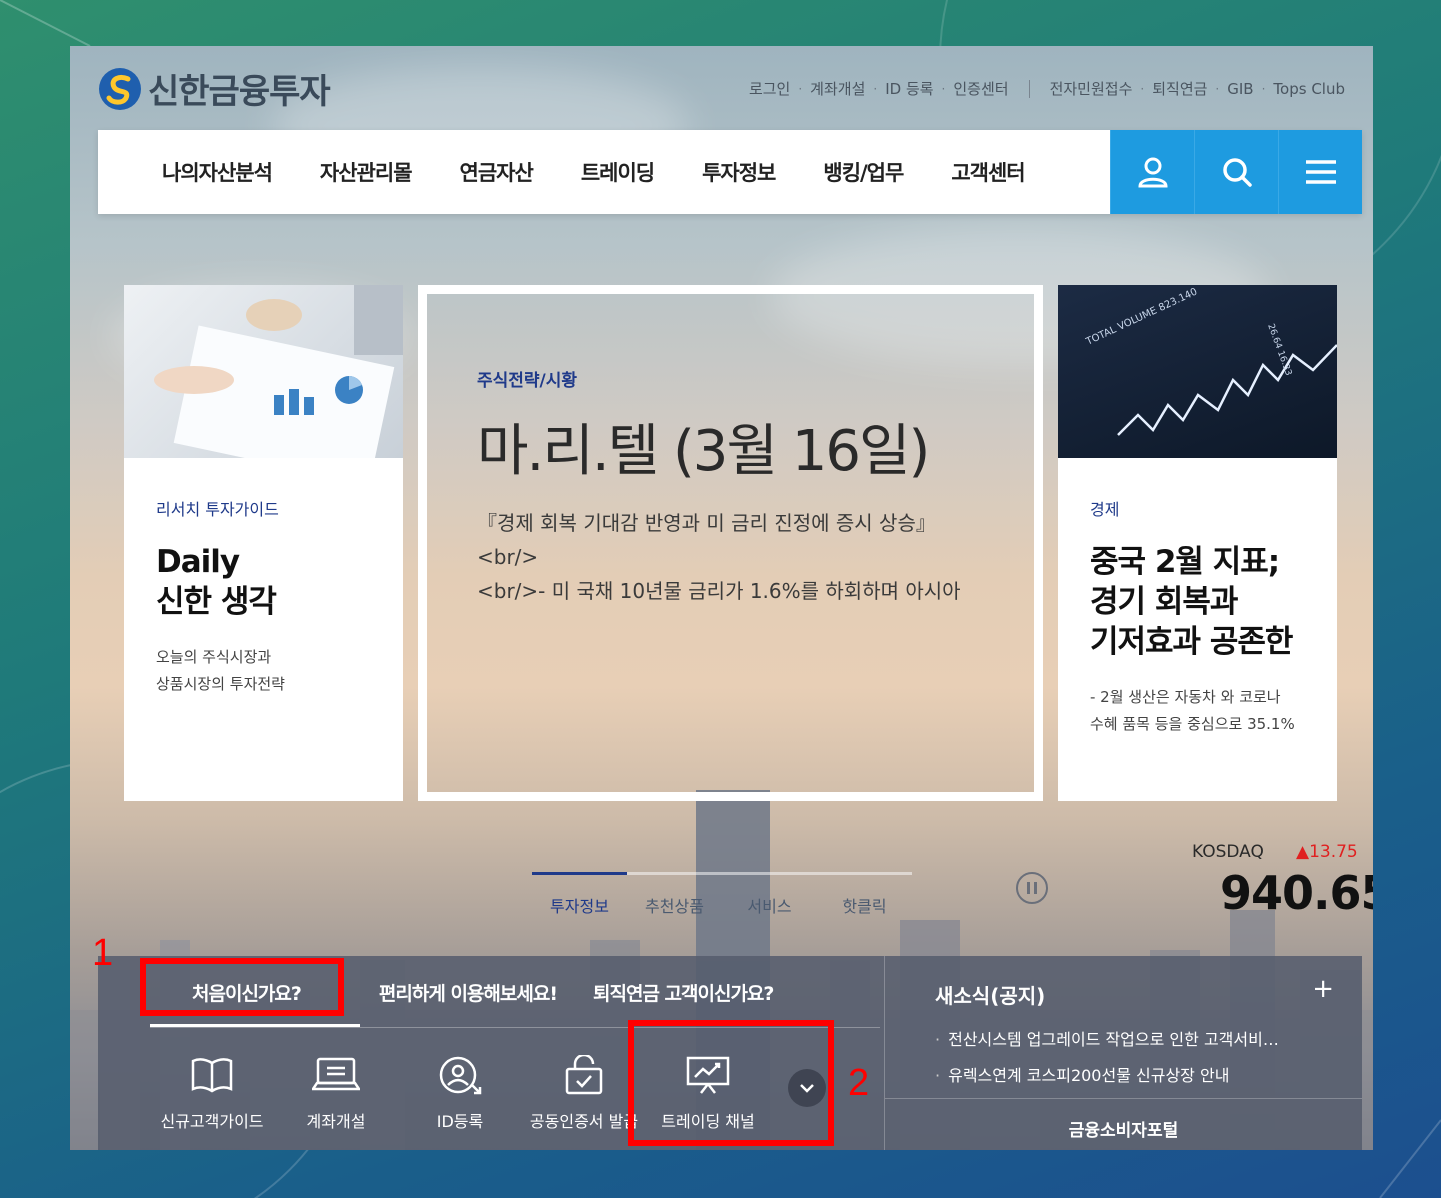 The image size is (1441, 1198). What do you see at coordinates (1105, 509) in the screenshot?
I see `economy-card-category: 경제` at bounding box center [1105, 509].